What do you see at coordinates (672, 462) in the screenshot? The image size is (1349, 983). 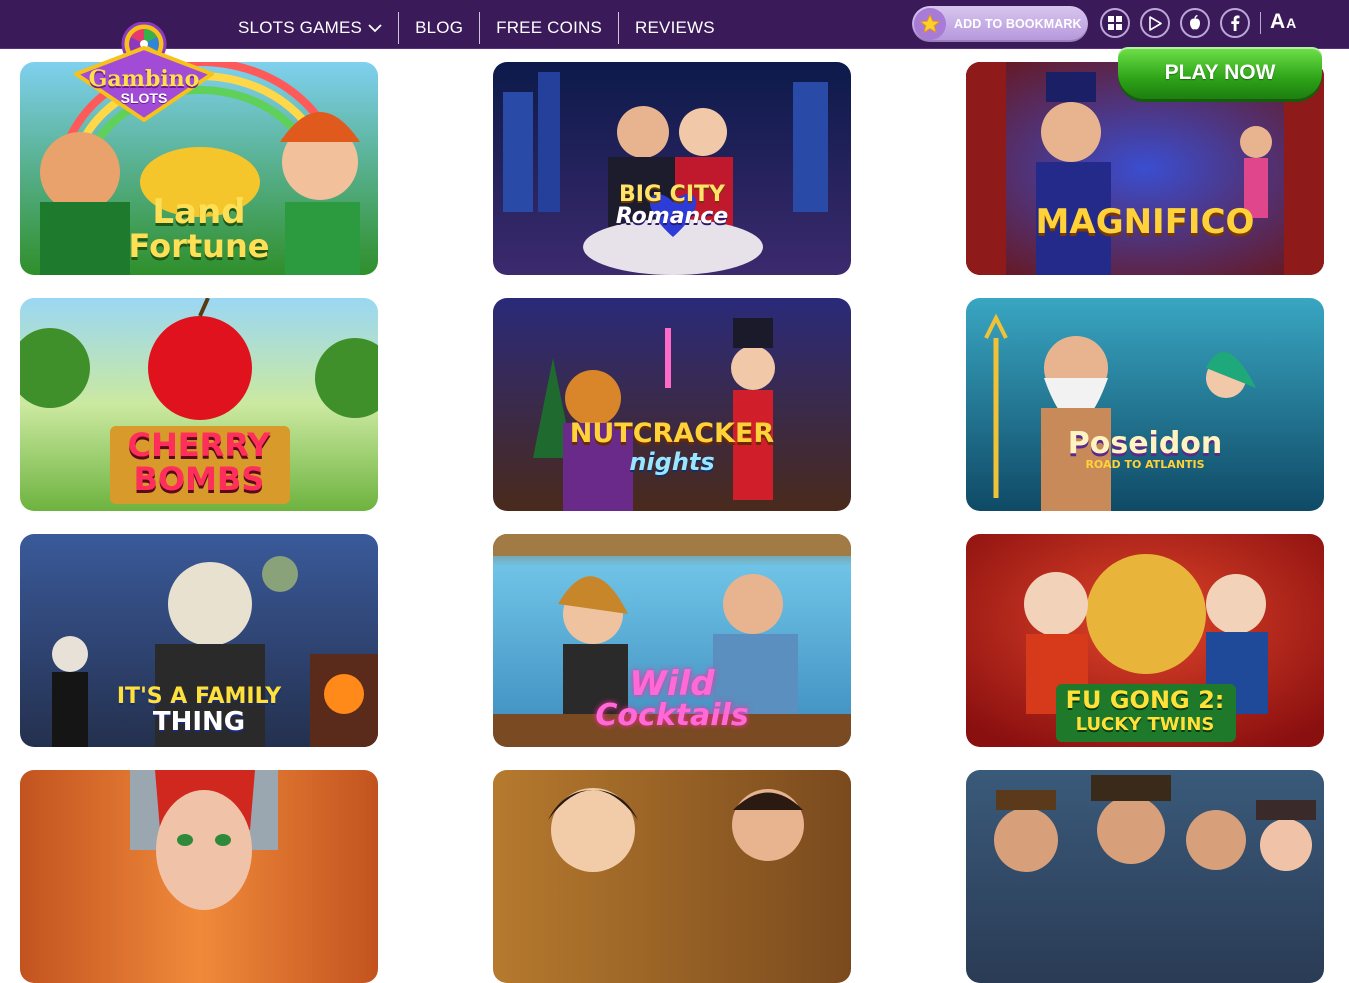 I see `game-title-line2: nights` at bounding box center [672, 462].